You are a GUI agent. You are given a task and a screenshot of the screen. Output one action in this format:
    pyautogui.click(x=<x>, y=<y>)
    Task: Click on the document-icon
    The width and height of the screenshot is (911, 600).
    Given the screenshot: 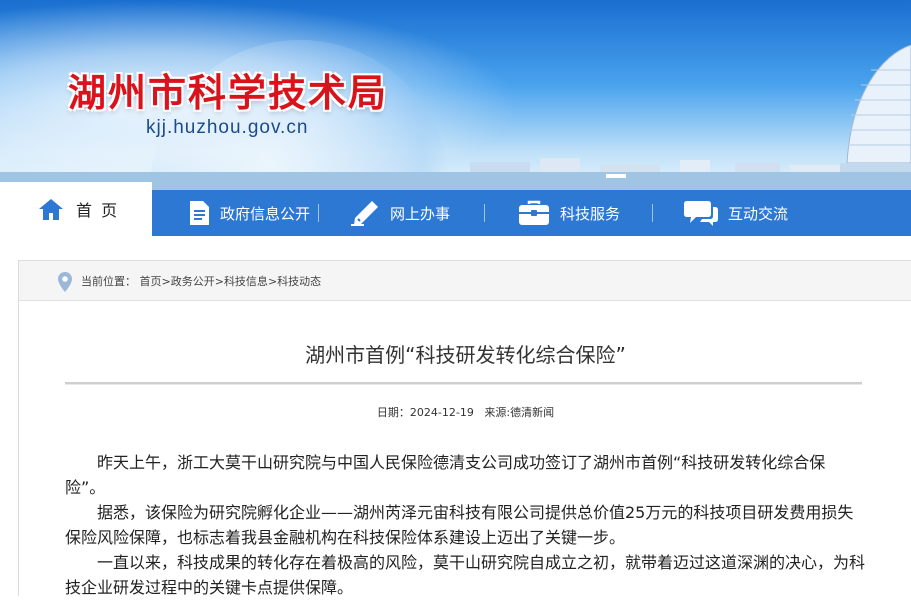 What is the action you would take?
    pyautogui.click(x=199, y=213)
    